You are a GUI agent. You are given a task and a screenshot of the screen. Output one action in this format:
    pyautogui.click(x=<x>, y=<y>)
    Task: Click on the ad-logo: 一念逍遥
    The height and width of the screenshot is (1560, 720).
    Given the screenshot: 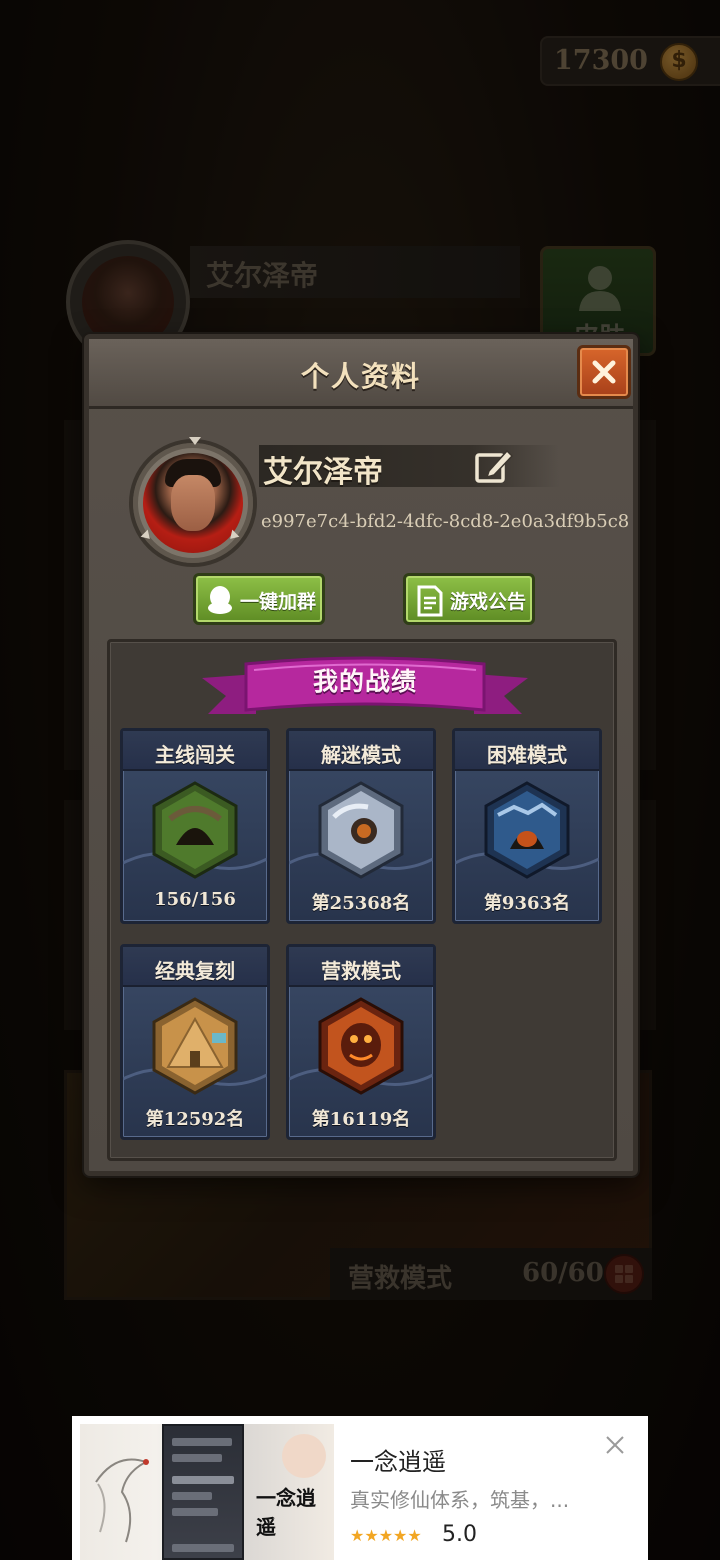 What is the action you would take?
    pyautogui.click(x=286, y=1512)
    